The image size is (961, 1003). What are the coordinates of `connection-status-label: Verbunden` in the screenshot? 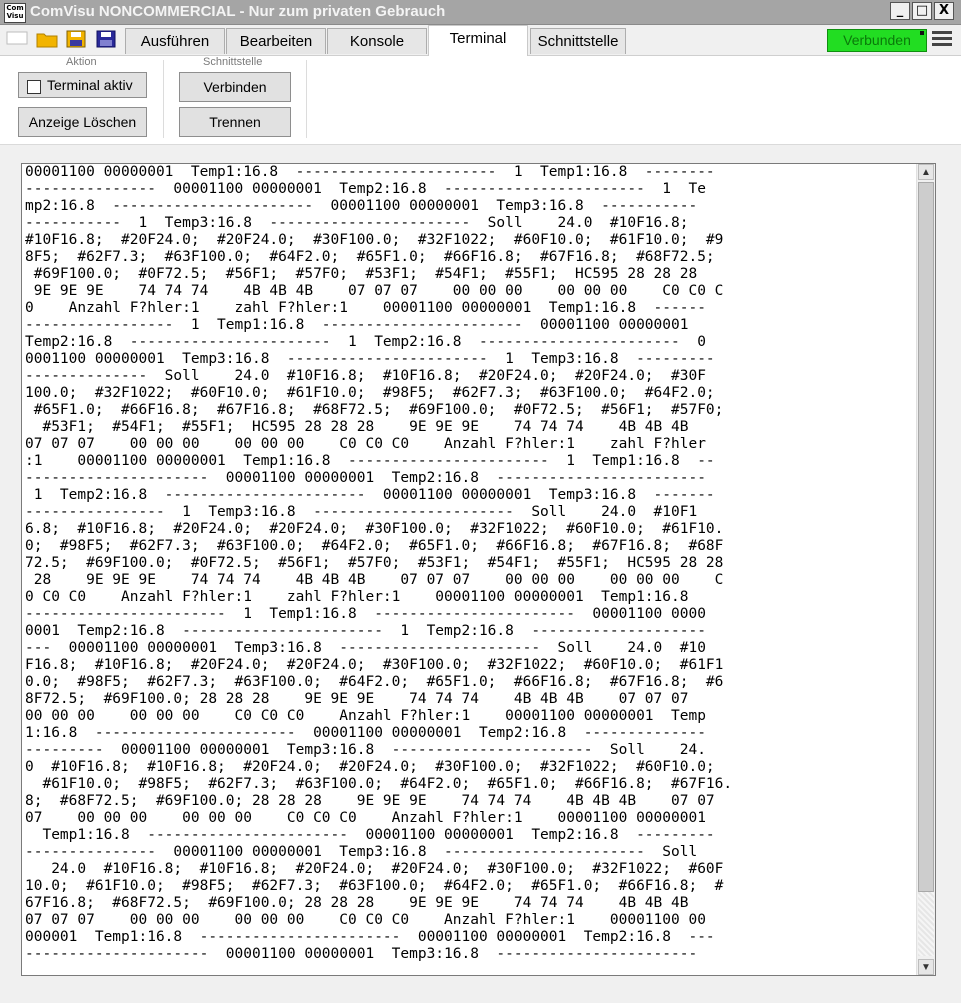 It's located at (877, 40).